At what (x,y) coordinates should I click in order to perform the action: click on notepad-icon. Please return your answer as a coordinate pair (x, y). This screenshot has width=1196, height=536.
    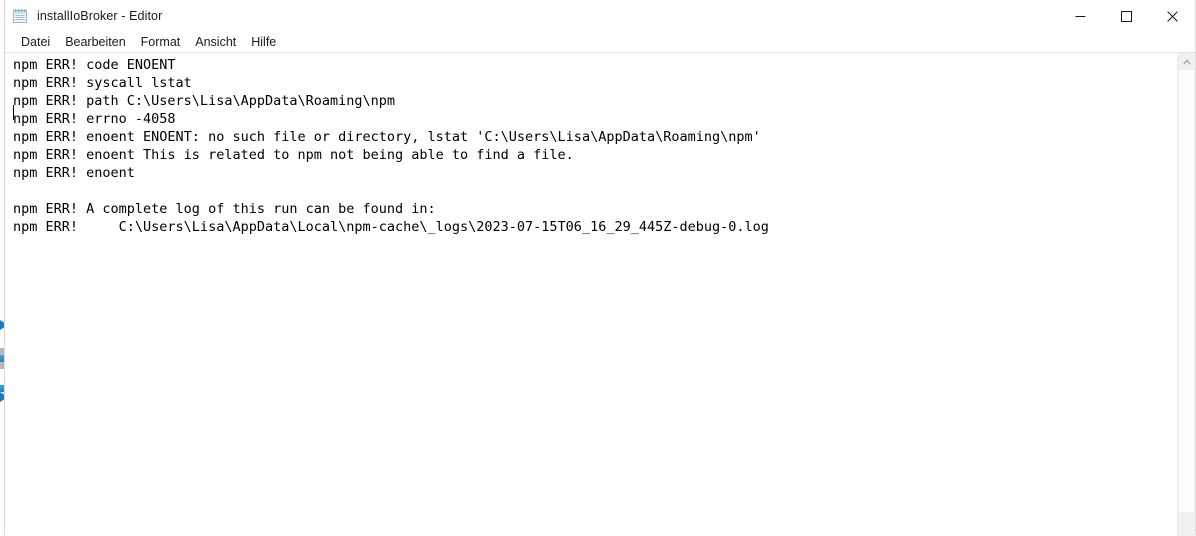
    Looking at the image, I should click on (20, 16).